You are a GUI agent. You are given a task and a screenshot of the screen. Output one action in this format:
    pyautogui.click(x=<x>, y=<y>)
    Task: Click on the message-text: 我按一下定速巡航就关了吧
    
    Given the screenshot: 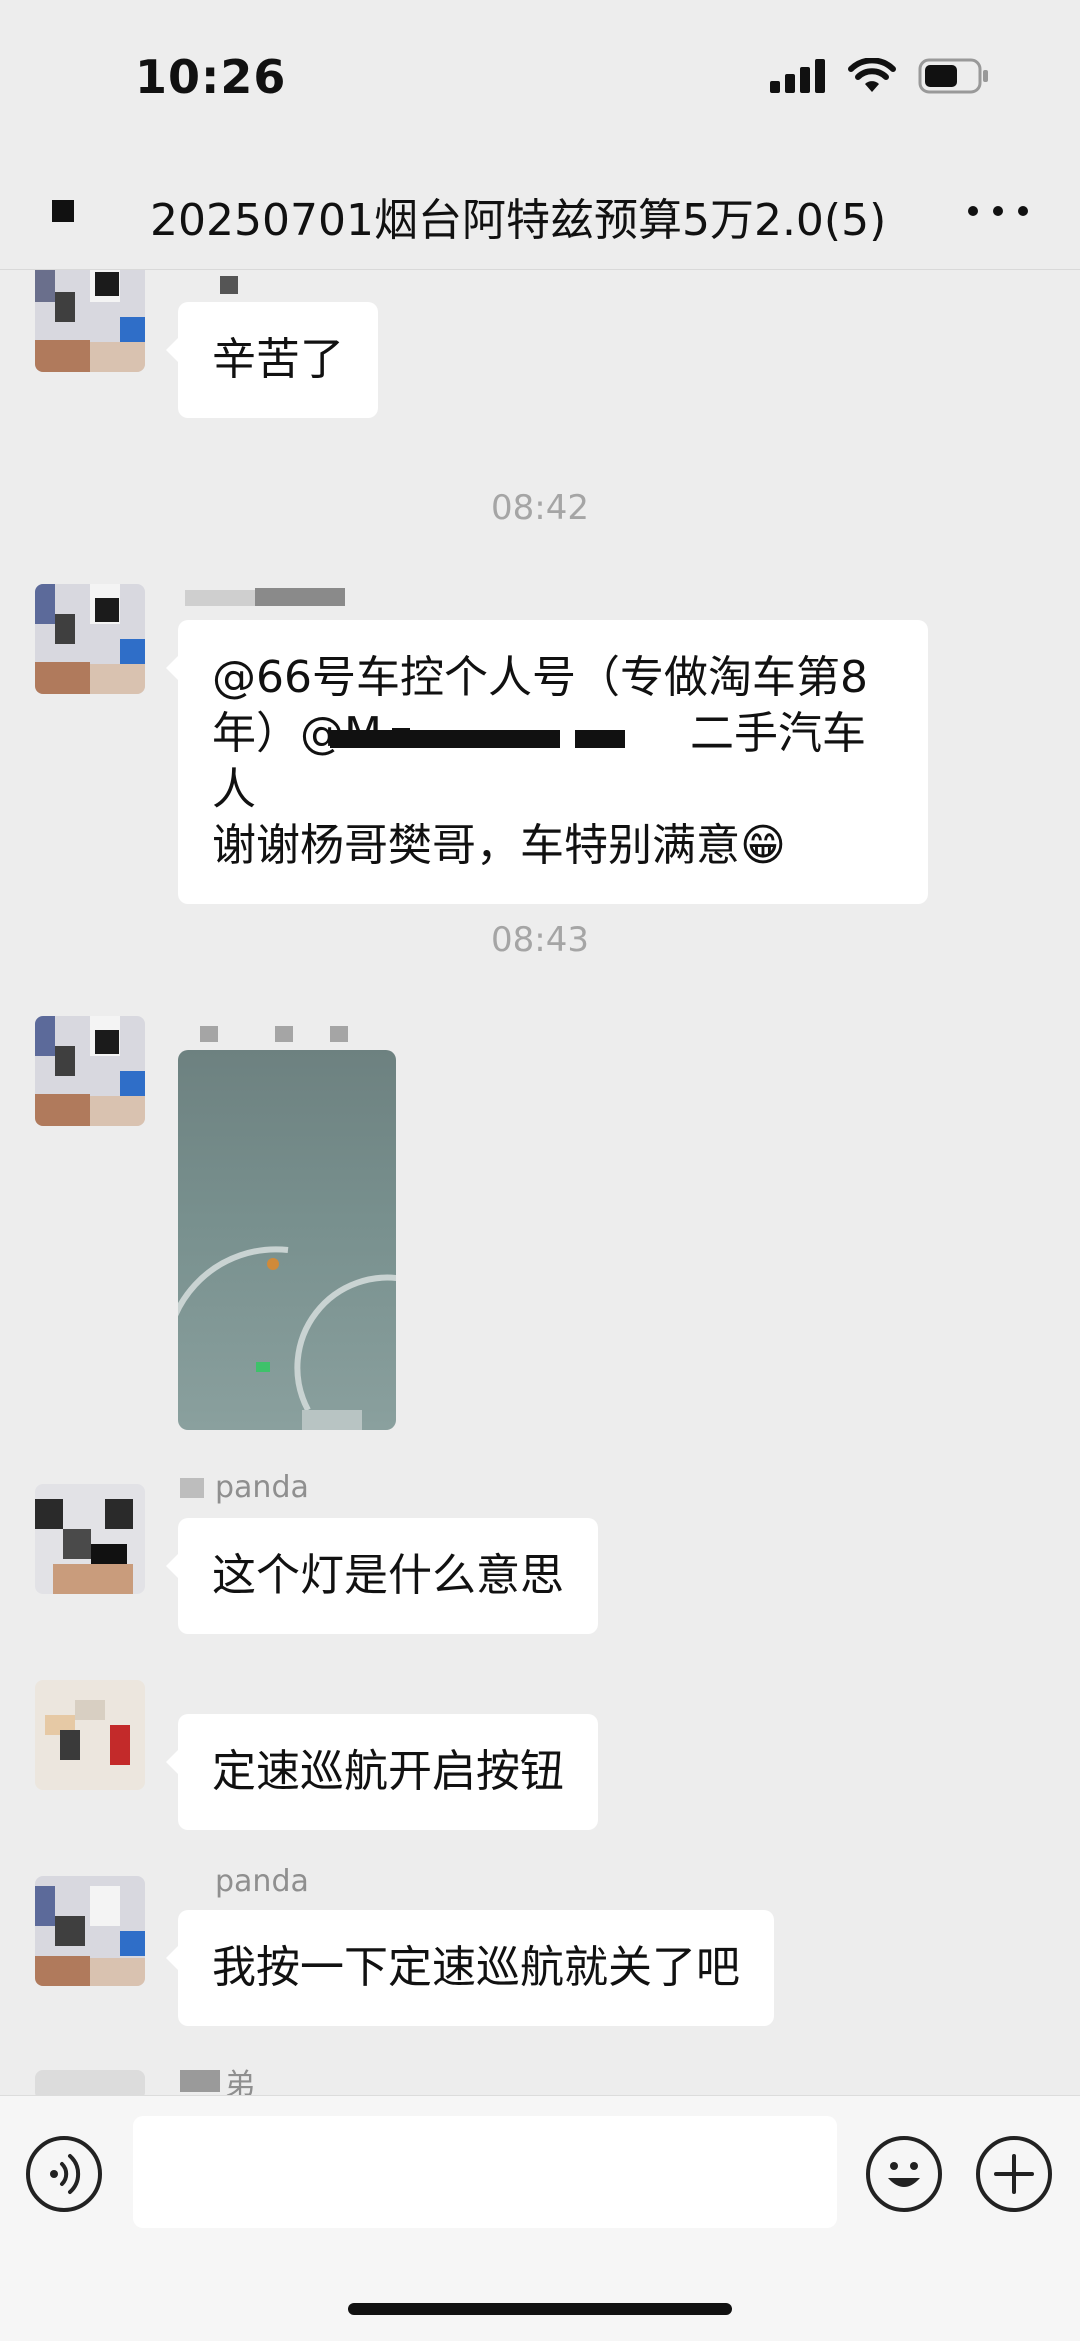 What is the action you would take?
    pyautogui.click(x=476, y=1967)
    